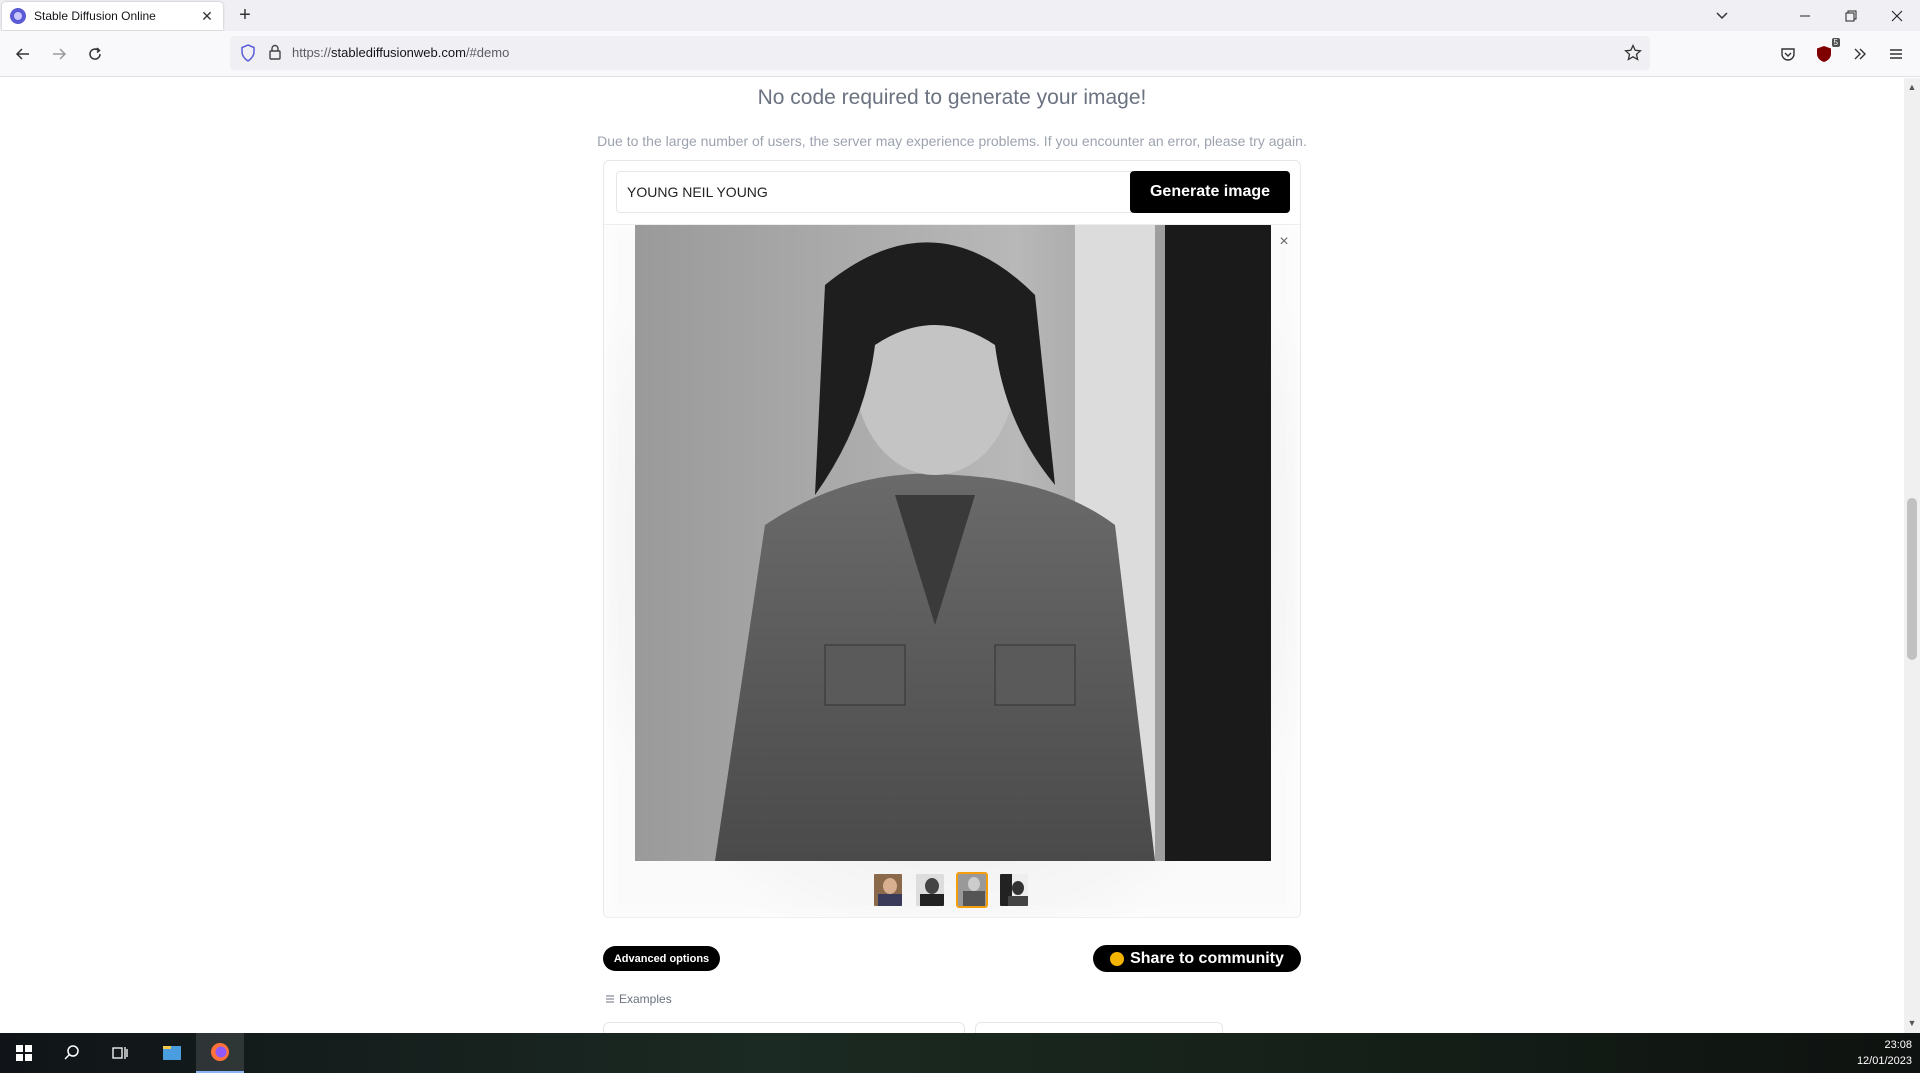 This screenshot has width=1920, height=1073. I want to click on scroll-thumb, so click(1912, 579).